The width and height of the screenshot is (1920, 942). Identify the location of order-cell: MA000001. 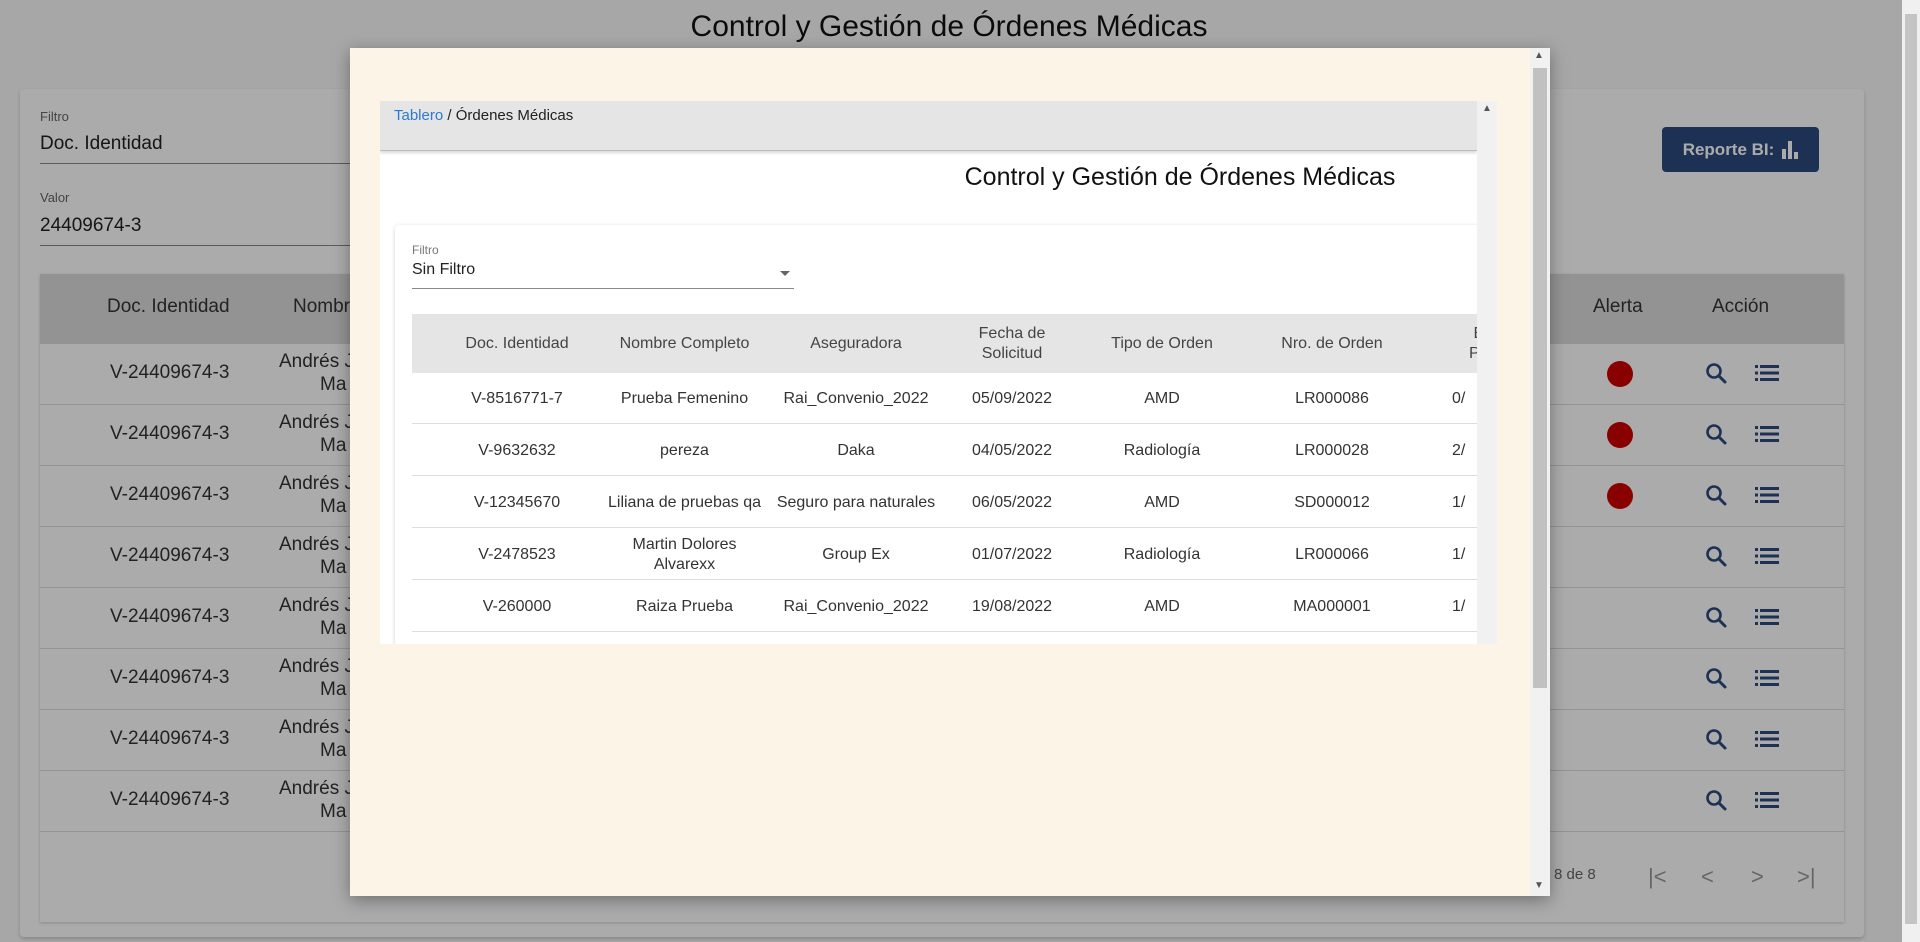
(1332, 606).